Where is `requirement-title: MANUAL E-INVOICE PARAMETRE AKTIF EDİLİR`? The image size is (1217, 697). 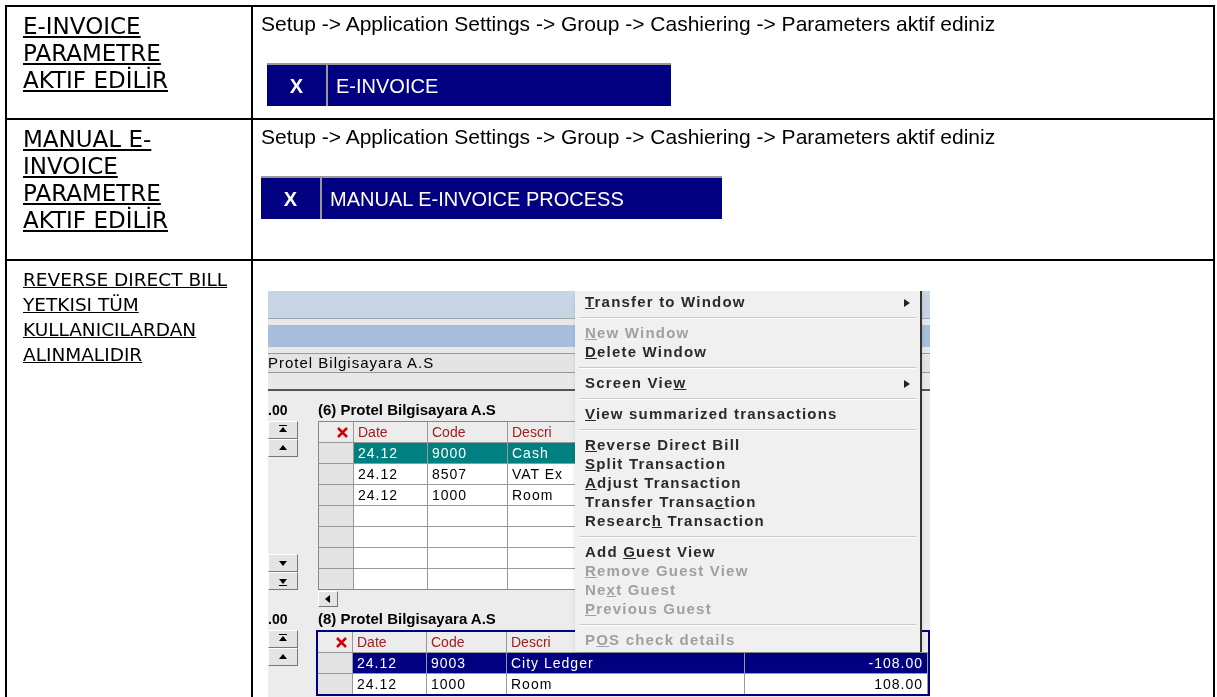 requirement-title: MANUAL E-INVOICE PARAMETRE AKTIF EDİLİR is located at coordinates (96, 180).